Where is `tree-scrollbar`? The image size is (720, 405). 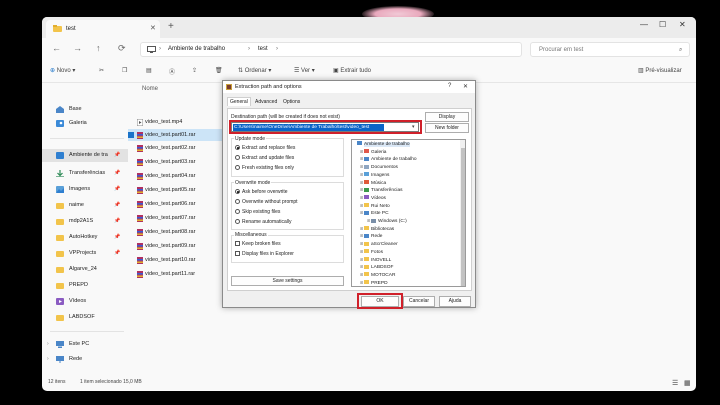
tree-scrollbar is located at coordinates (462, 213).